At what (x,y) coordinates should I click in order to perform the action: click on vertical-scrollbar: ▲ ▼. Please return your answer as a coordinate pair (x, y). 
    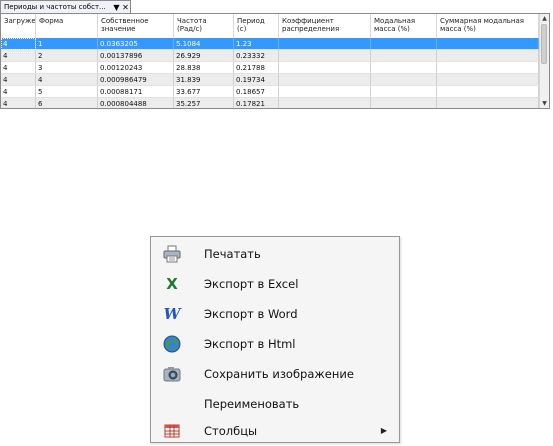
    Looking at the image, I should click on (544, 61).